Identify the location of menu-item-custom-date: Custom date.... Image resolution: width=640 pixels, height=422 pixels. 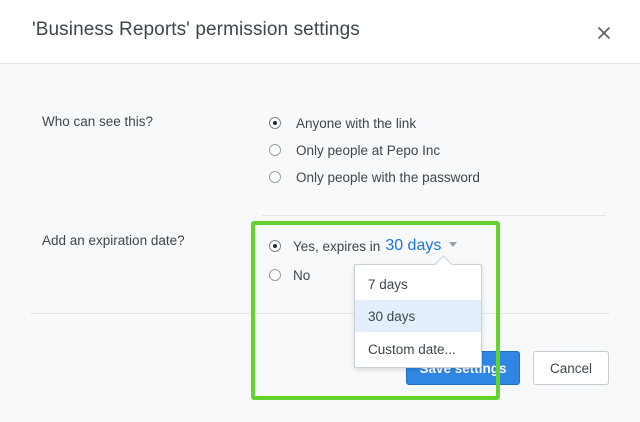
(418, 349).